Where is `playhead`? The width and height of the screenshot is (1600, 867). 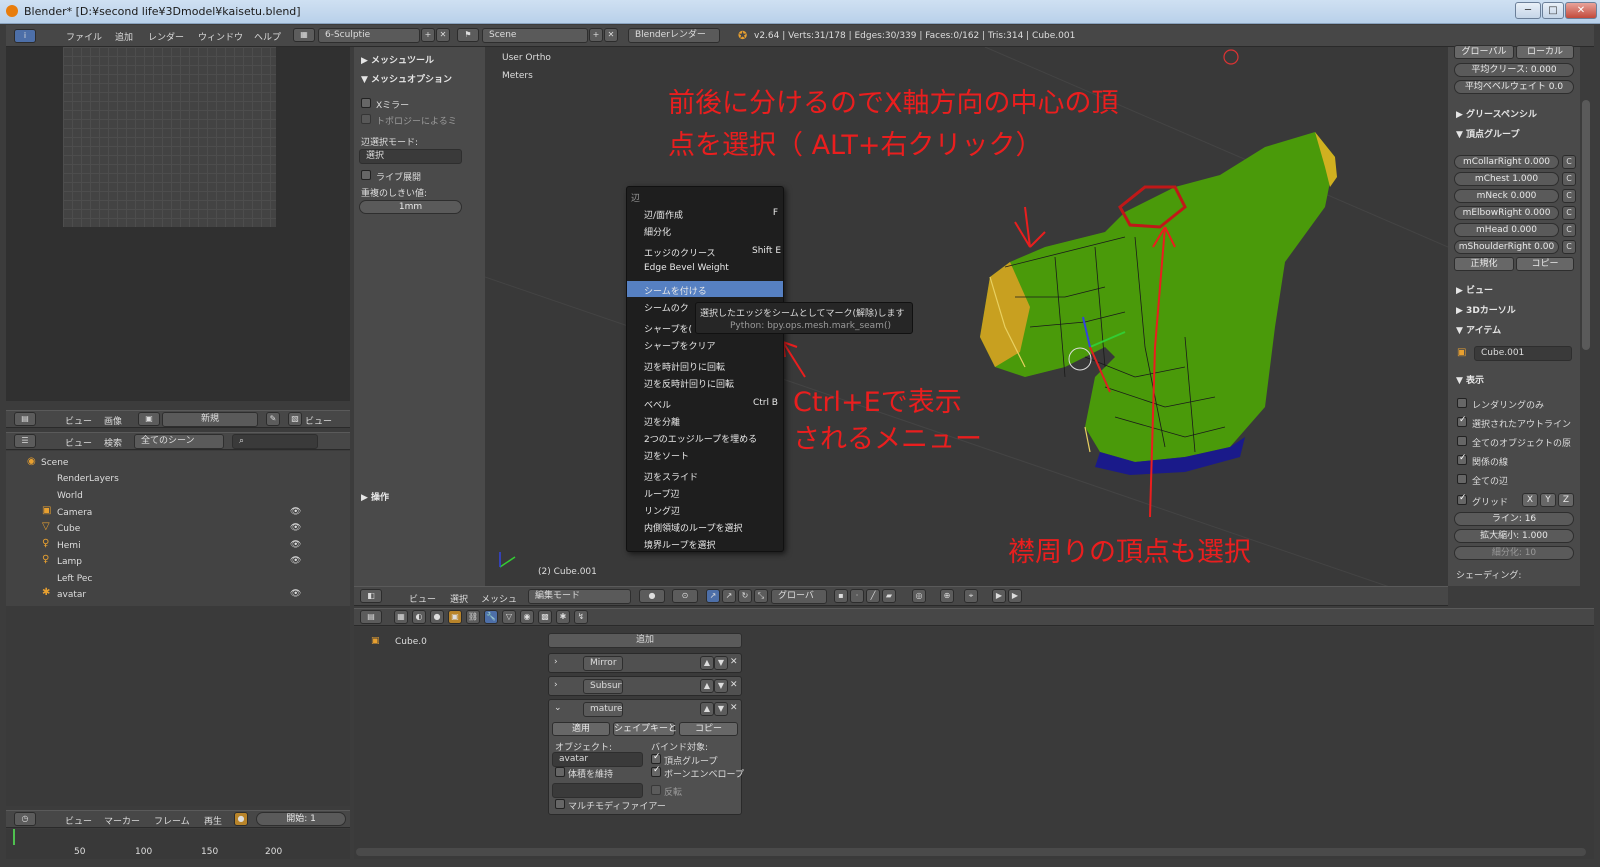 playhead is located at coordinates (14, 837).